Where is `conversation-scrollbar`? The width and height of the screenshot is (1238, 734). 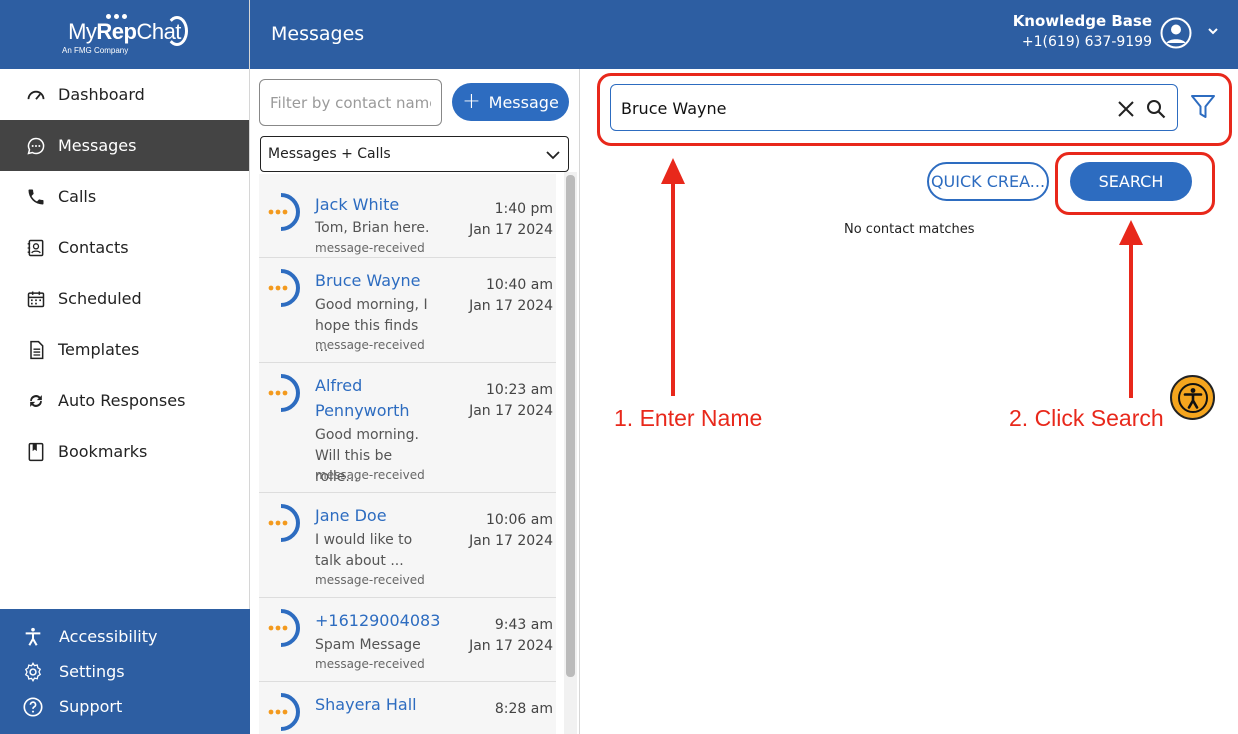
conversation-scrollbar is located at coordinates (570, 426).